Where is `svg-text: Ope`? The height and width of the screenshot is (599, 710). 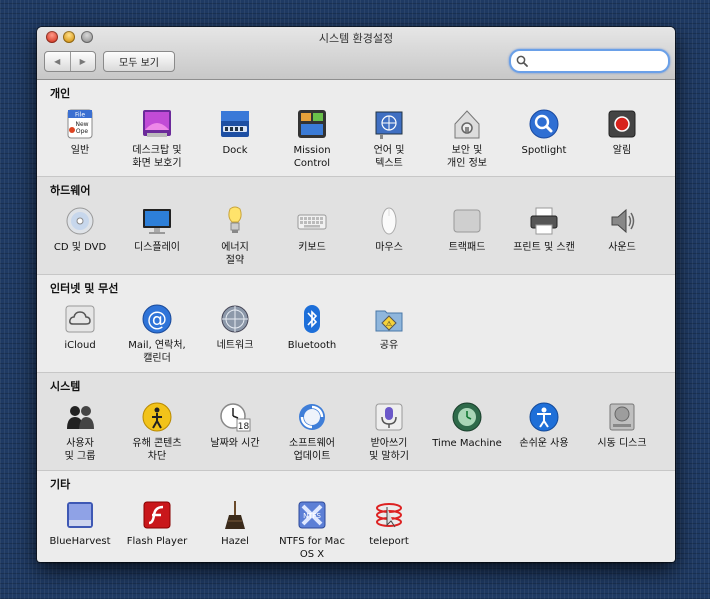 svg-text: Ope is located at coordinates (82, 131).